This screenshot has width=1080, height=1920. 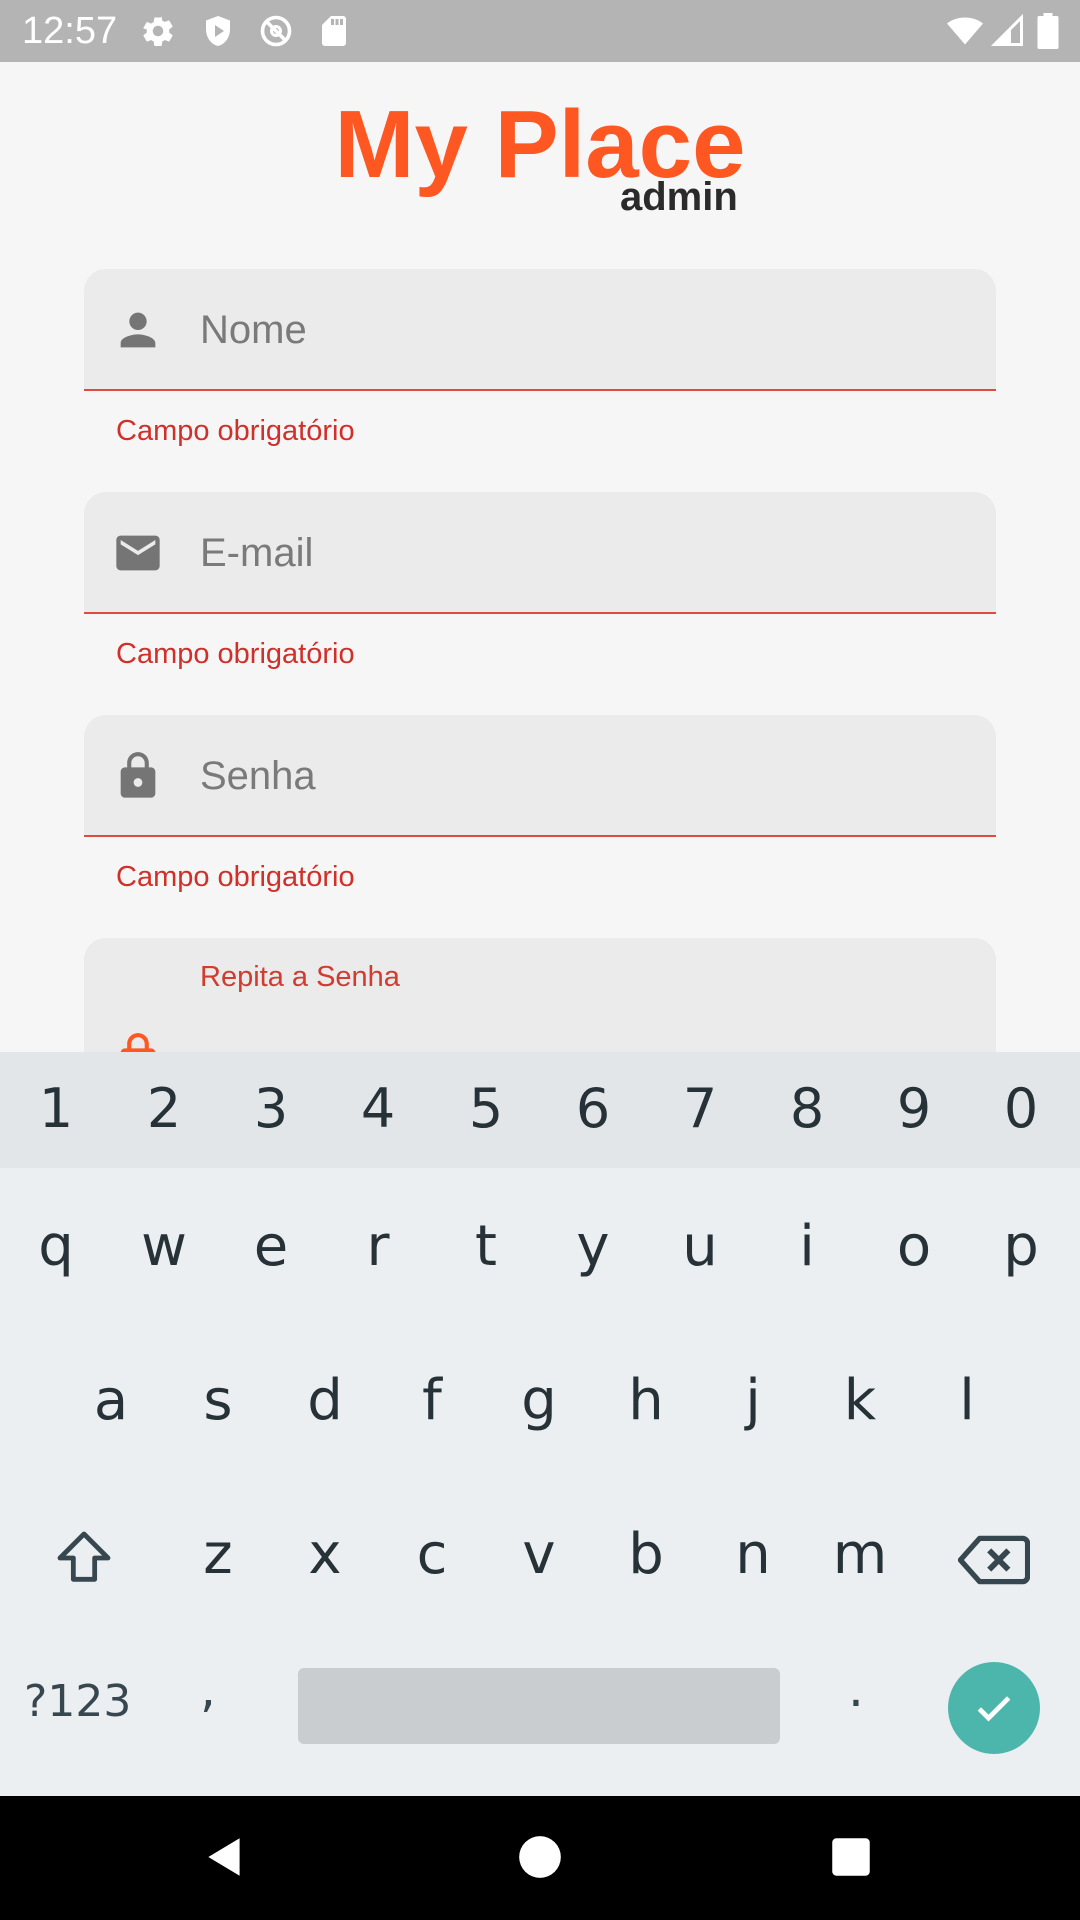 What do you see at coordinates (276, 31) in the screenshot?
I see `vpn-icon` at bounding box center [276, 31].